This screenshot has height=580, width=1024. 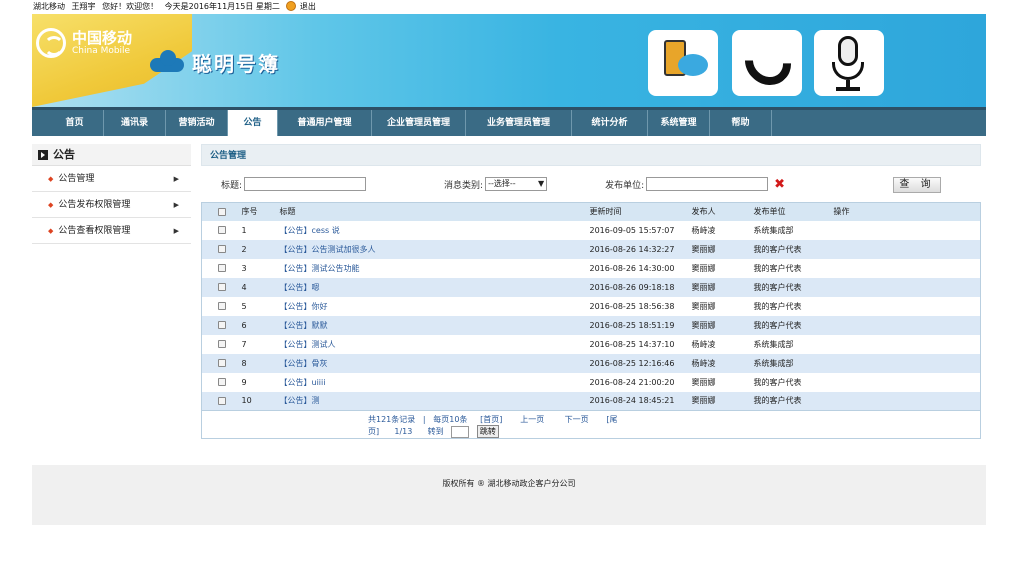 I want to click on table-row: 6 【公告】默默 2016-08-25 18:51:19 窦丽娜 我的客户代表, so click(x=591, y=325).